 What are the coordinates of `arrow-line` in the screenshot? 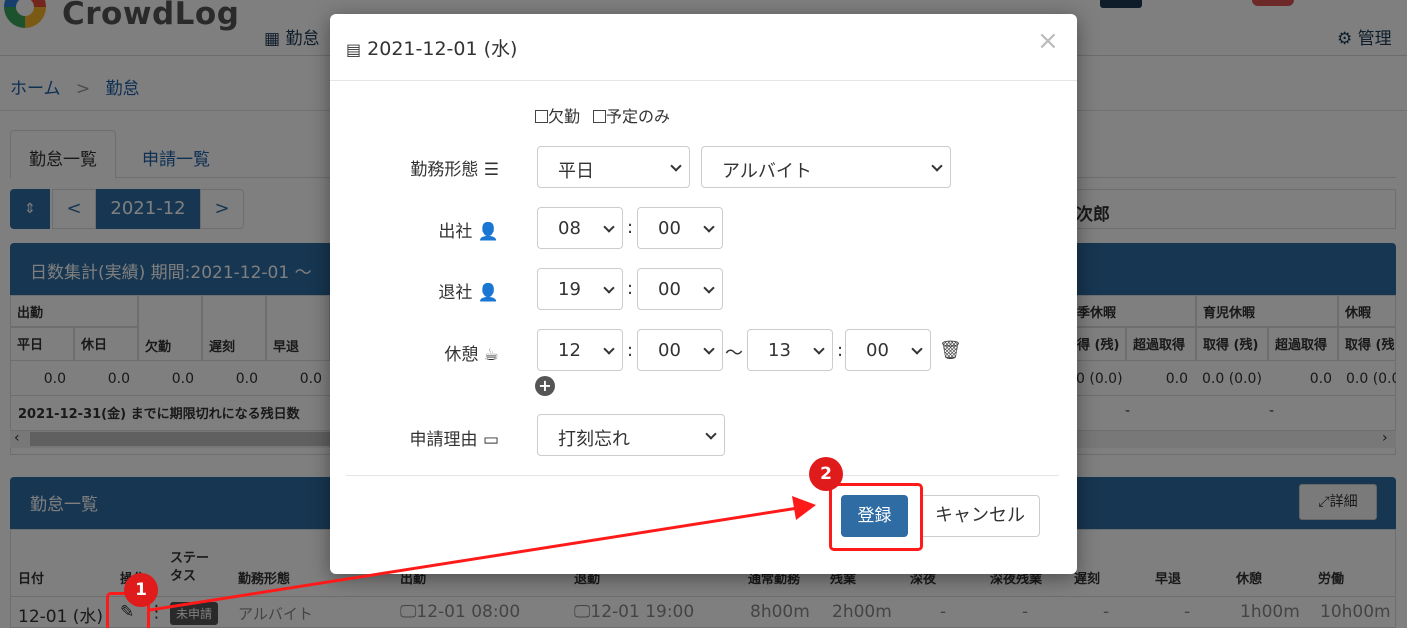 It's located at (474, 559).